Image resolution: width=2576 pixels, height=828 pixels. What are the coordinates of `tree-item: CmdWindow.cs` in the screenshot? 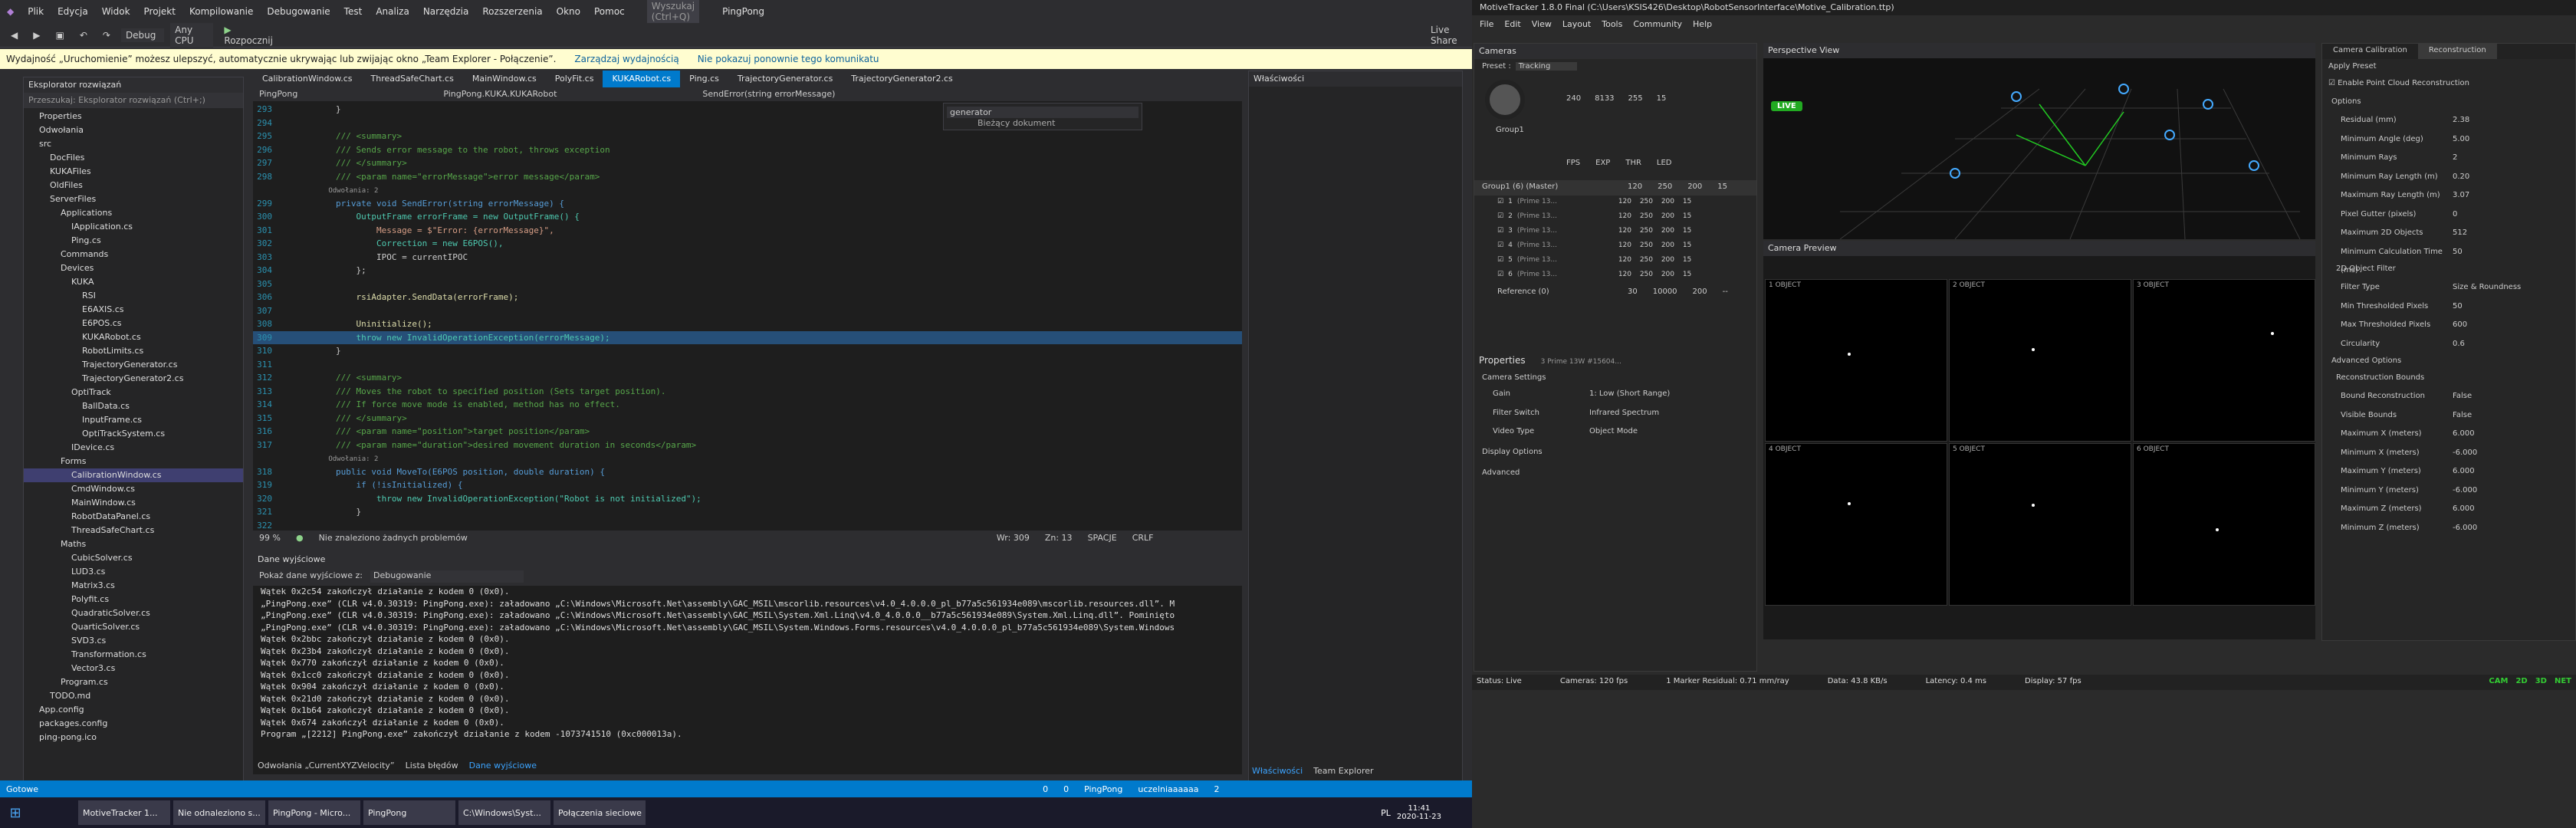 It's located at (133, 489).